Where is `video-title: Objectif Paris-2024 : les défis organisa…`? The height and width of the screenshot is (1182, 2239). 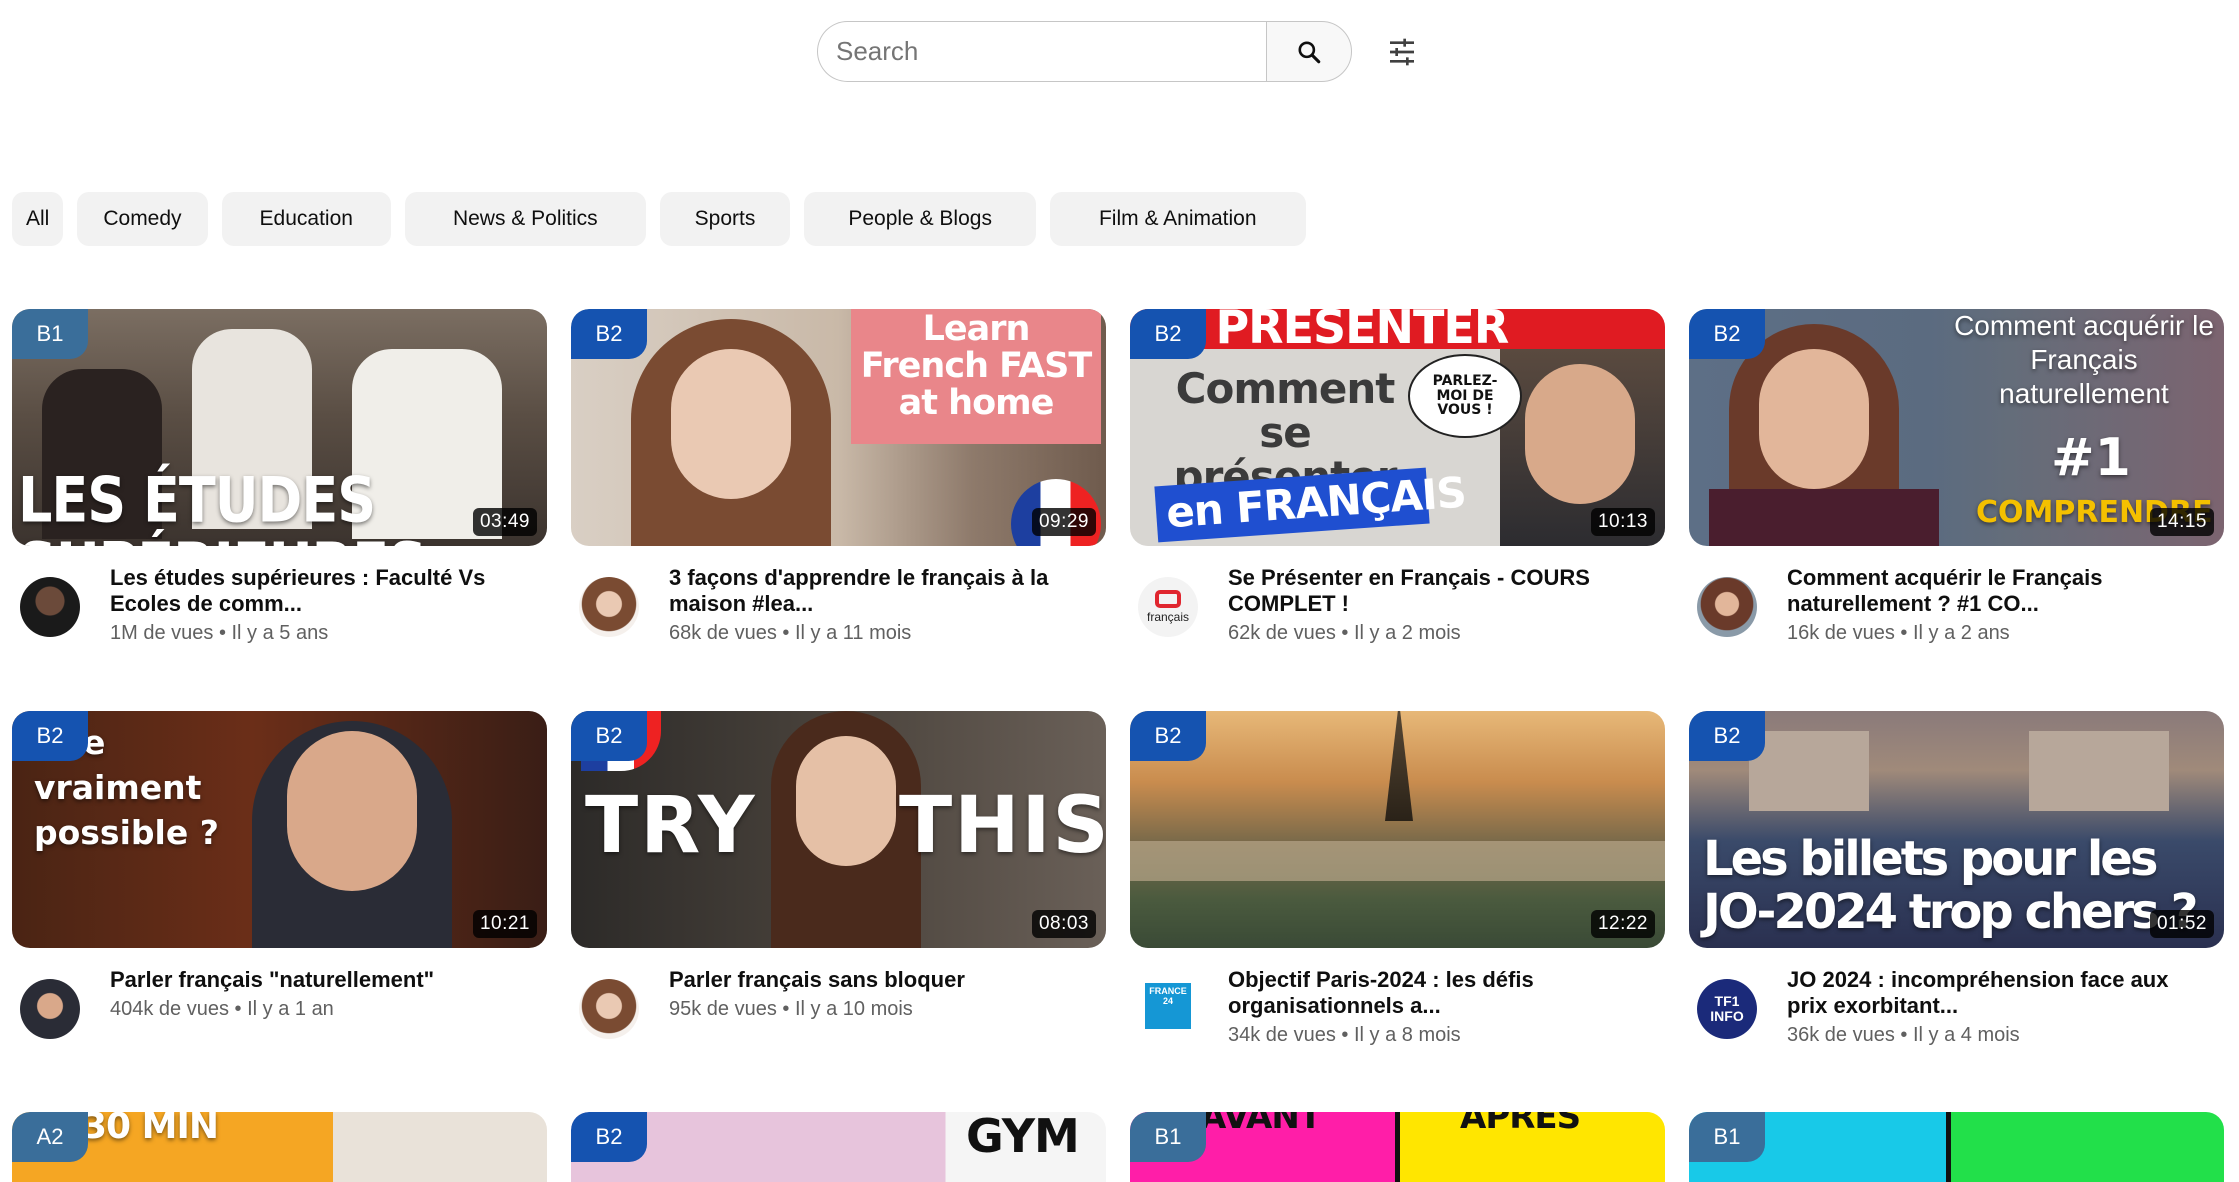 video-title: Objectif Paris-2024 : les défis organisa… is located at coordinates (1437, 993).